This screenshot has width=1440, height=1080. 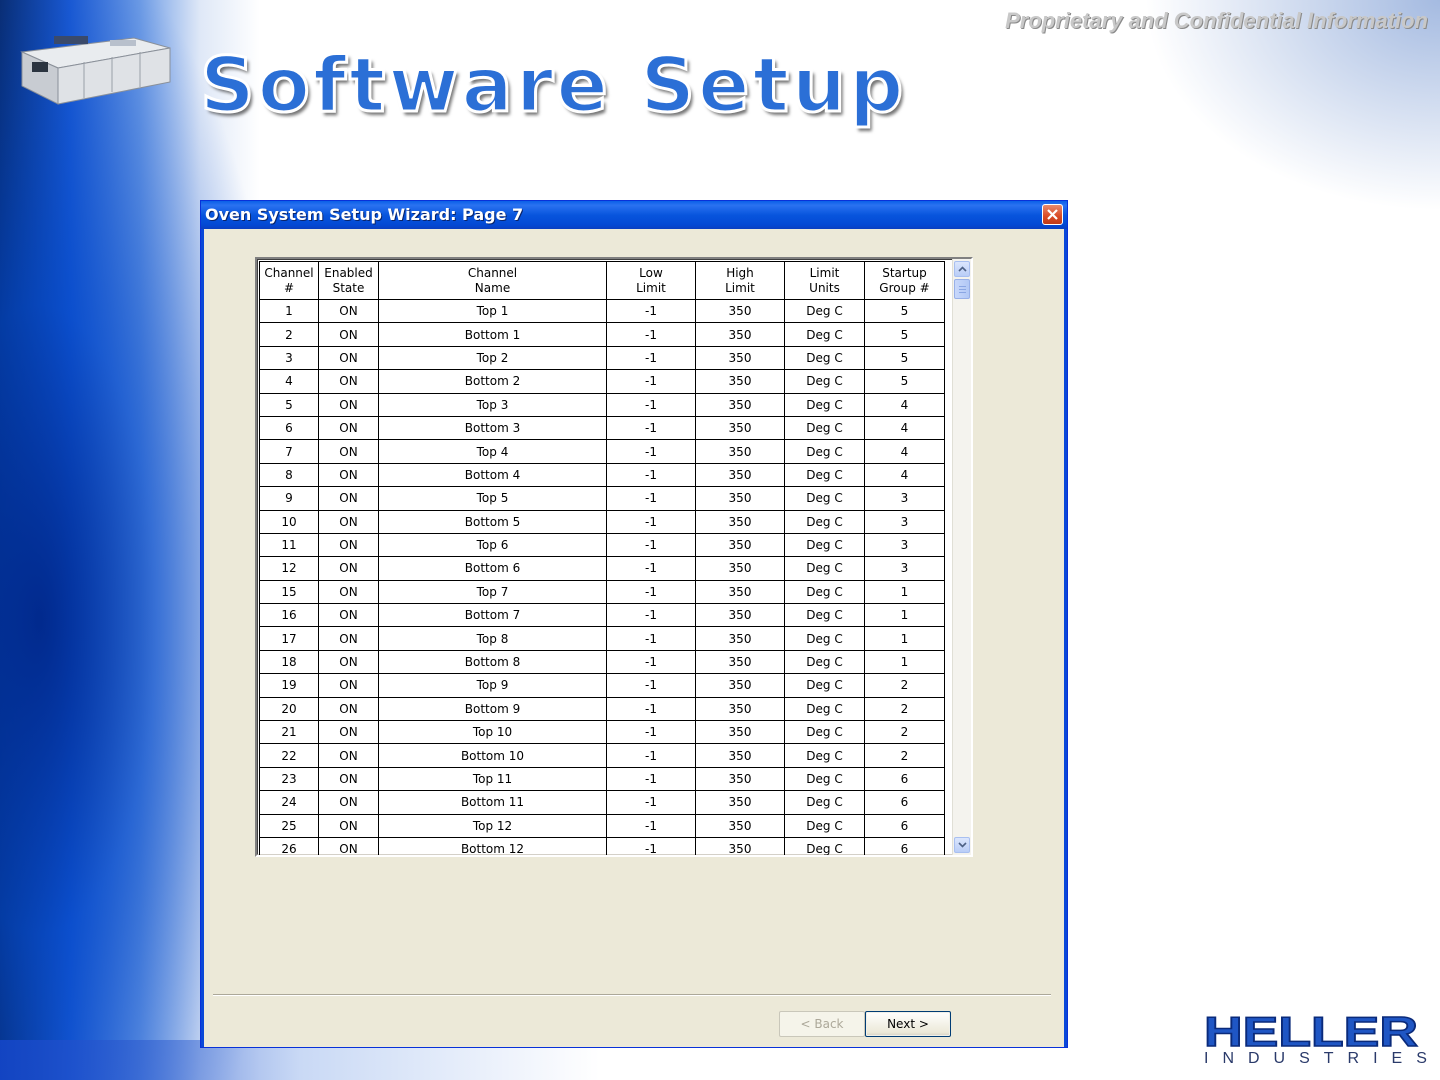 What do you see at coordinates (289, 685) in the screenshot?
I see `cell-channel-number: 19` at bounding box center [289, 685].